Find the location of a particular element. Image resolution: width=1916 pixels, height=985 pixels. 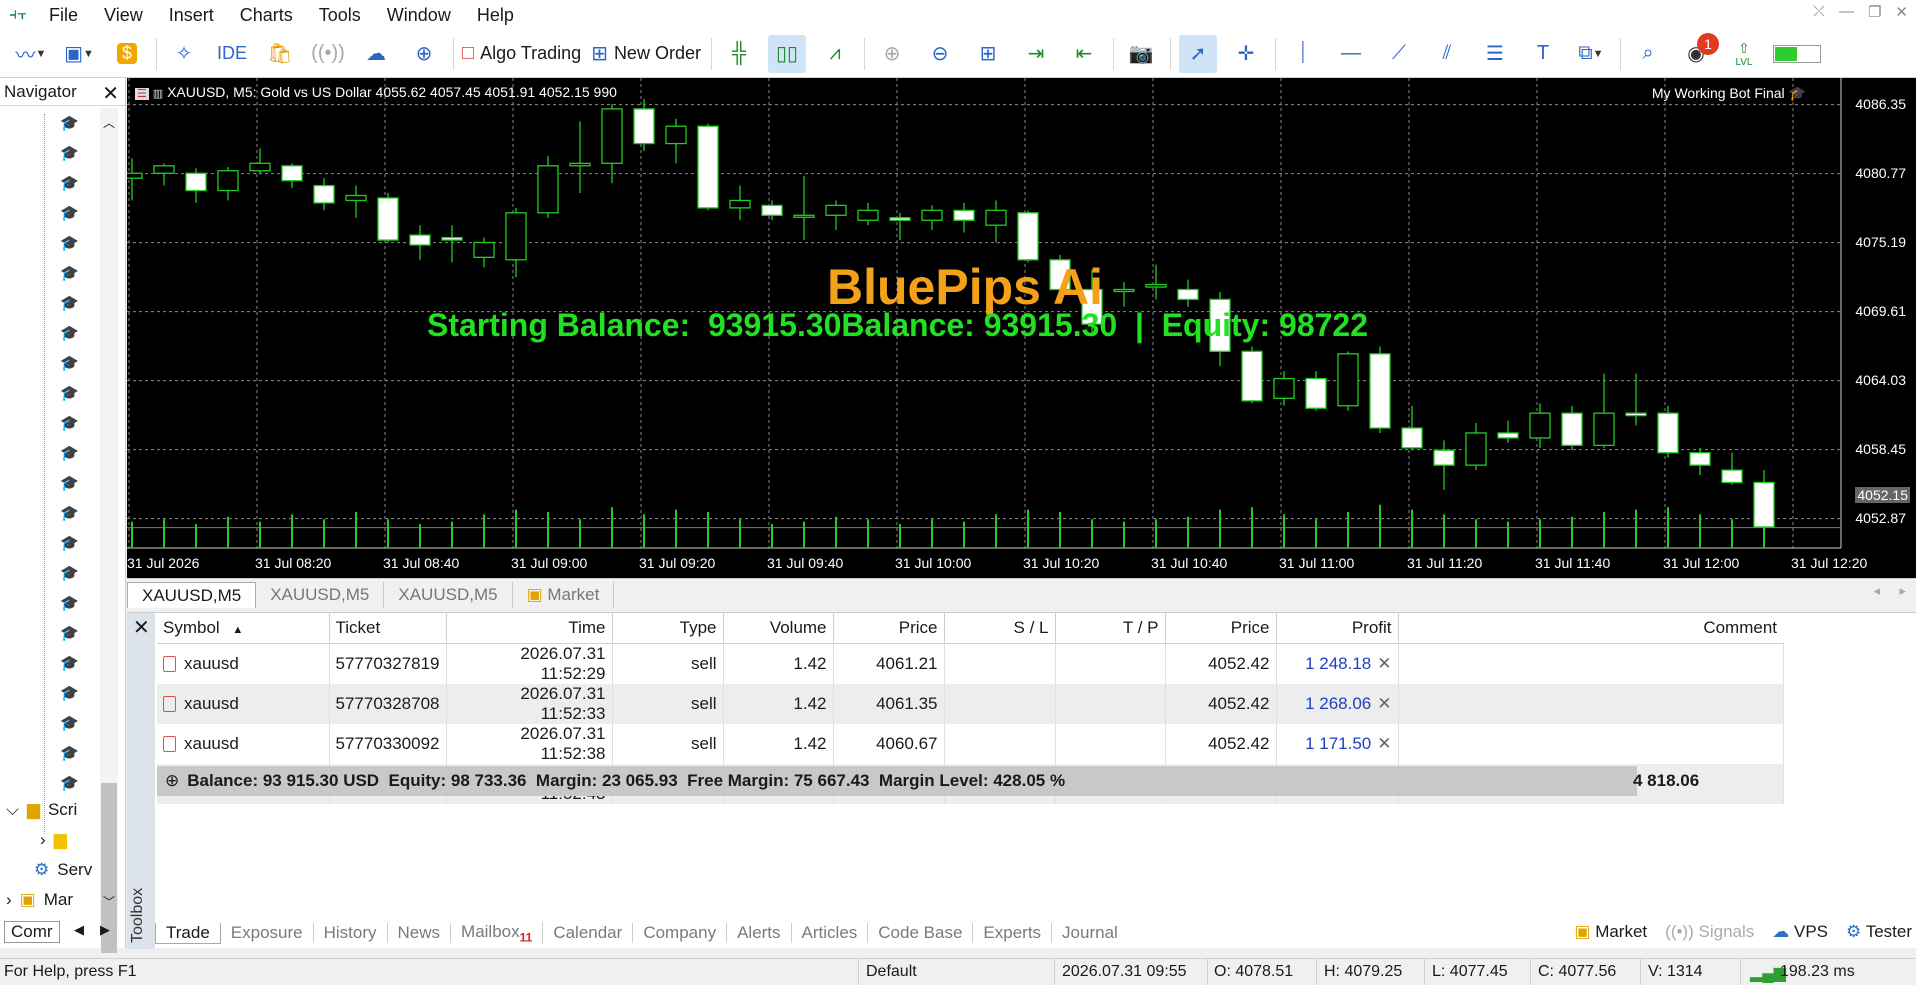

chart-tab-2: XAUUSD,M5 is located at coordinates (320, 594).